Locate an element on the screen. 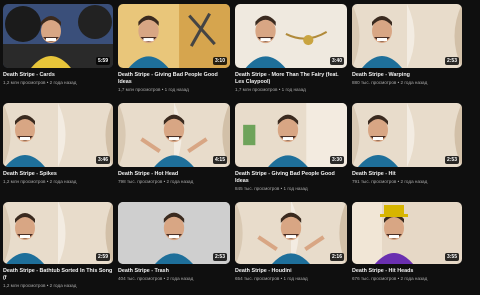  video-meta: 880 тыс. просмотров • 2 года назад is located at coordinates (407, 83).